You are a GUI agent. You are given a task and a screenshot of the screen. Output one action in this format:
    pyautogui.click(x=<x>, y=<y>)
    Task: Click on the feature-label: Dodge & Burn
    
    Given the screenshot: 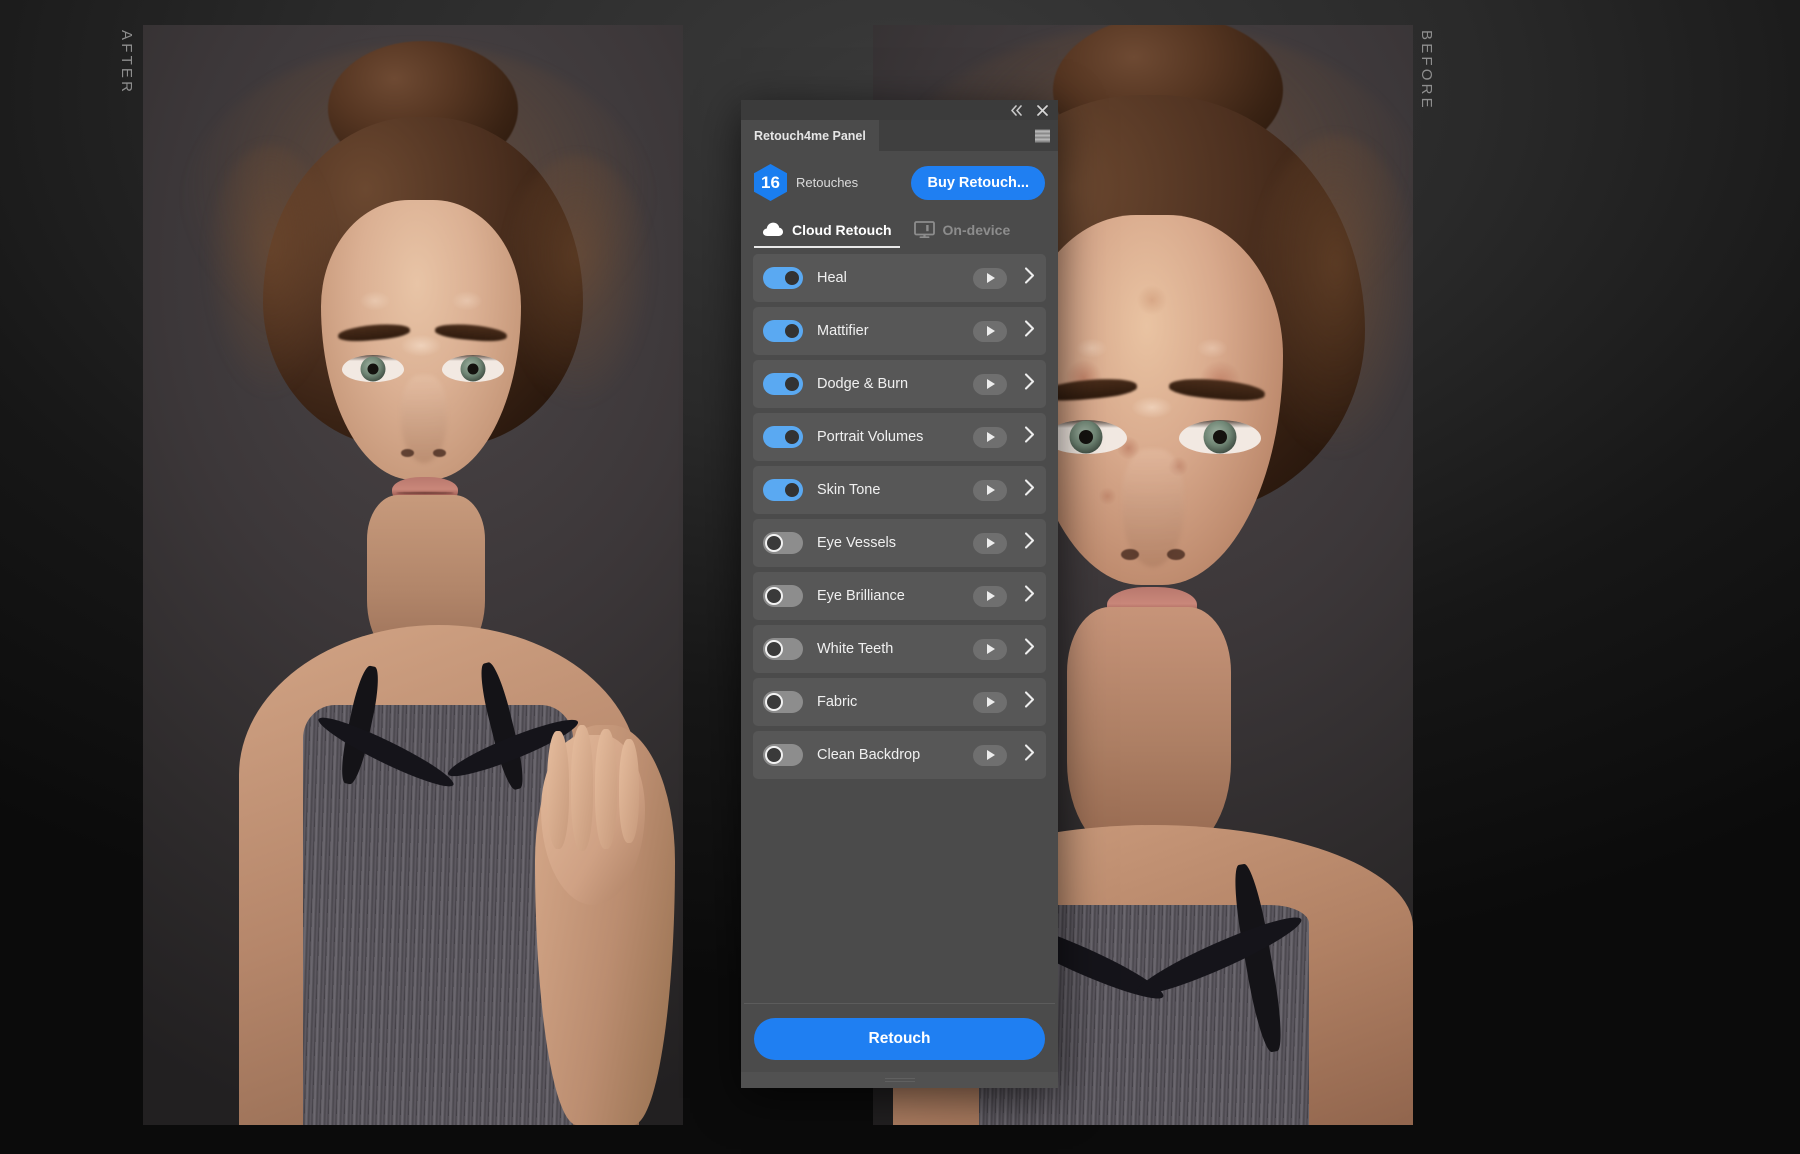 What is the action you would take?
    pyautogui.click(x=863, y=384)
    